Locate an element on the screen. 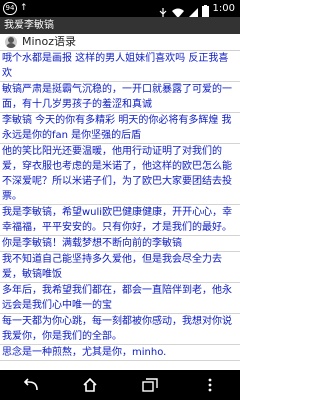 This screenshot has width=320, height=400. recent-apps-icon is located at coordinates (150, 385).